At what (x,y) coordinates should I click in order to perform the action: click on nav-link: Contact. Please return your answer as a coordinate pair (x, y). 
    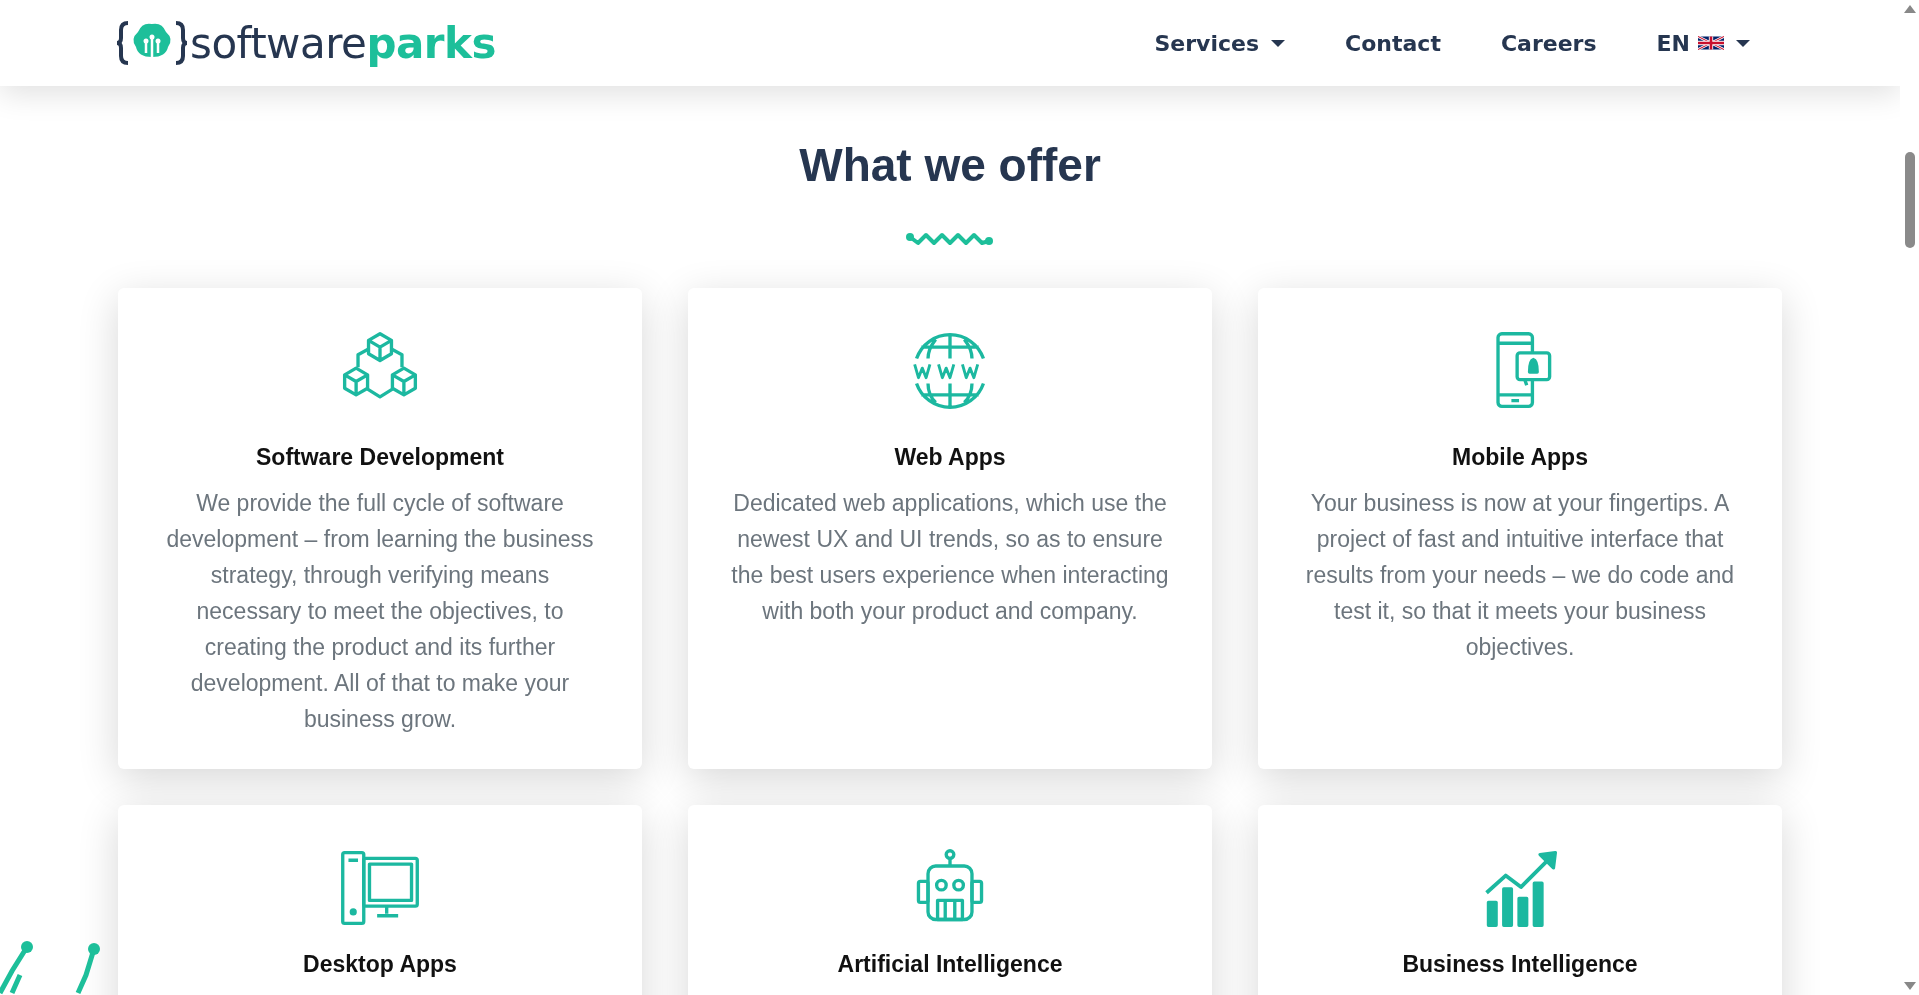
    Looking at the image, I should click on (1393, 43).